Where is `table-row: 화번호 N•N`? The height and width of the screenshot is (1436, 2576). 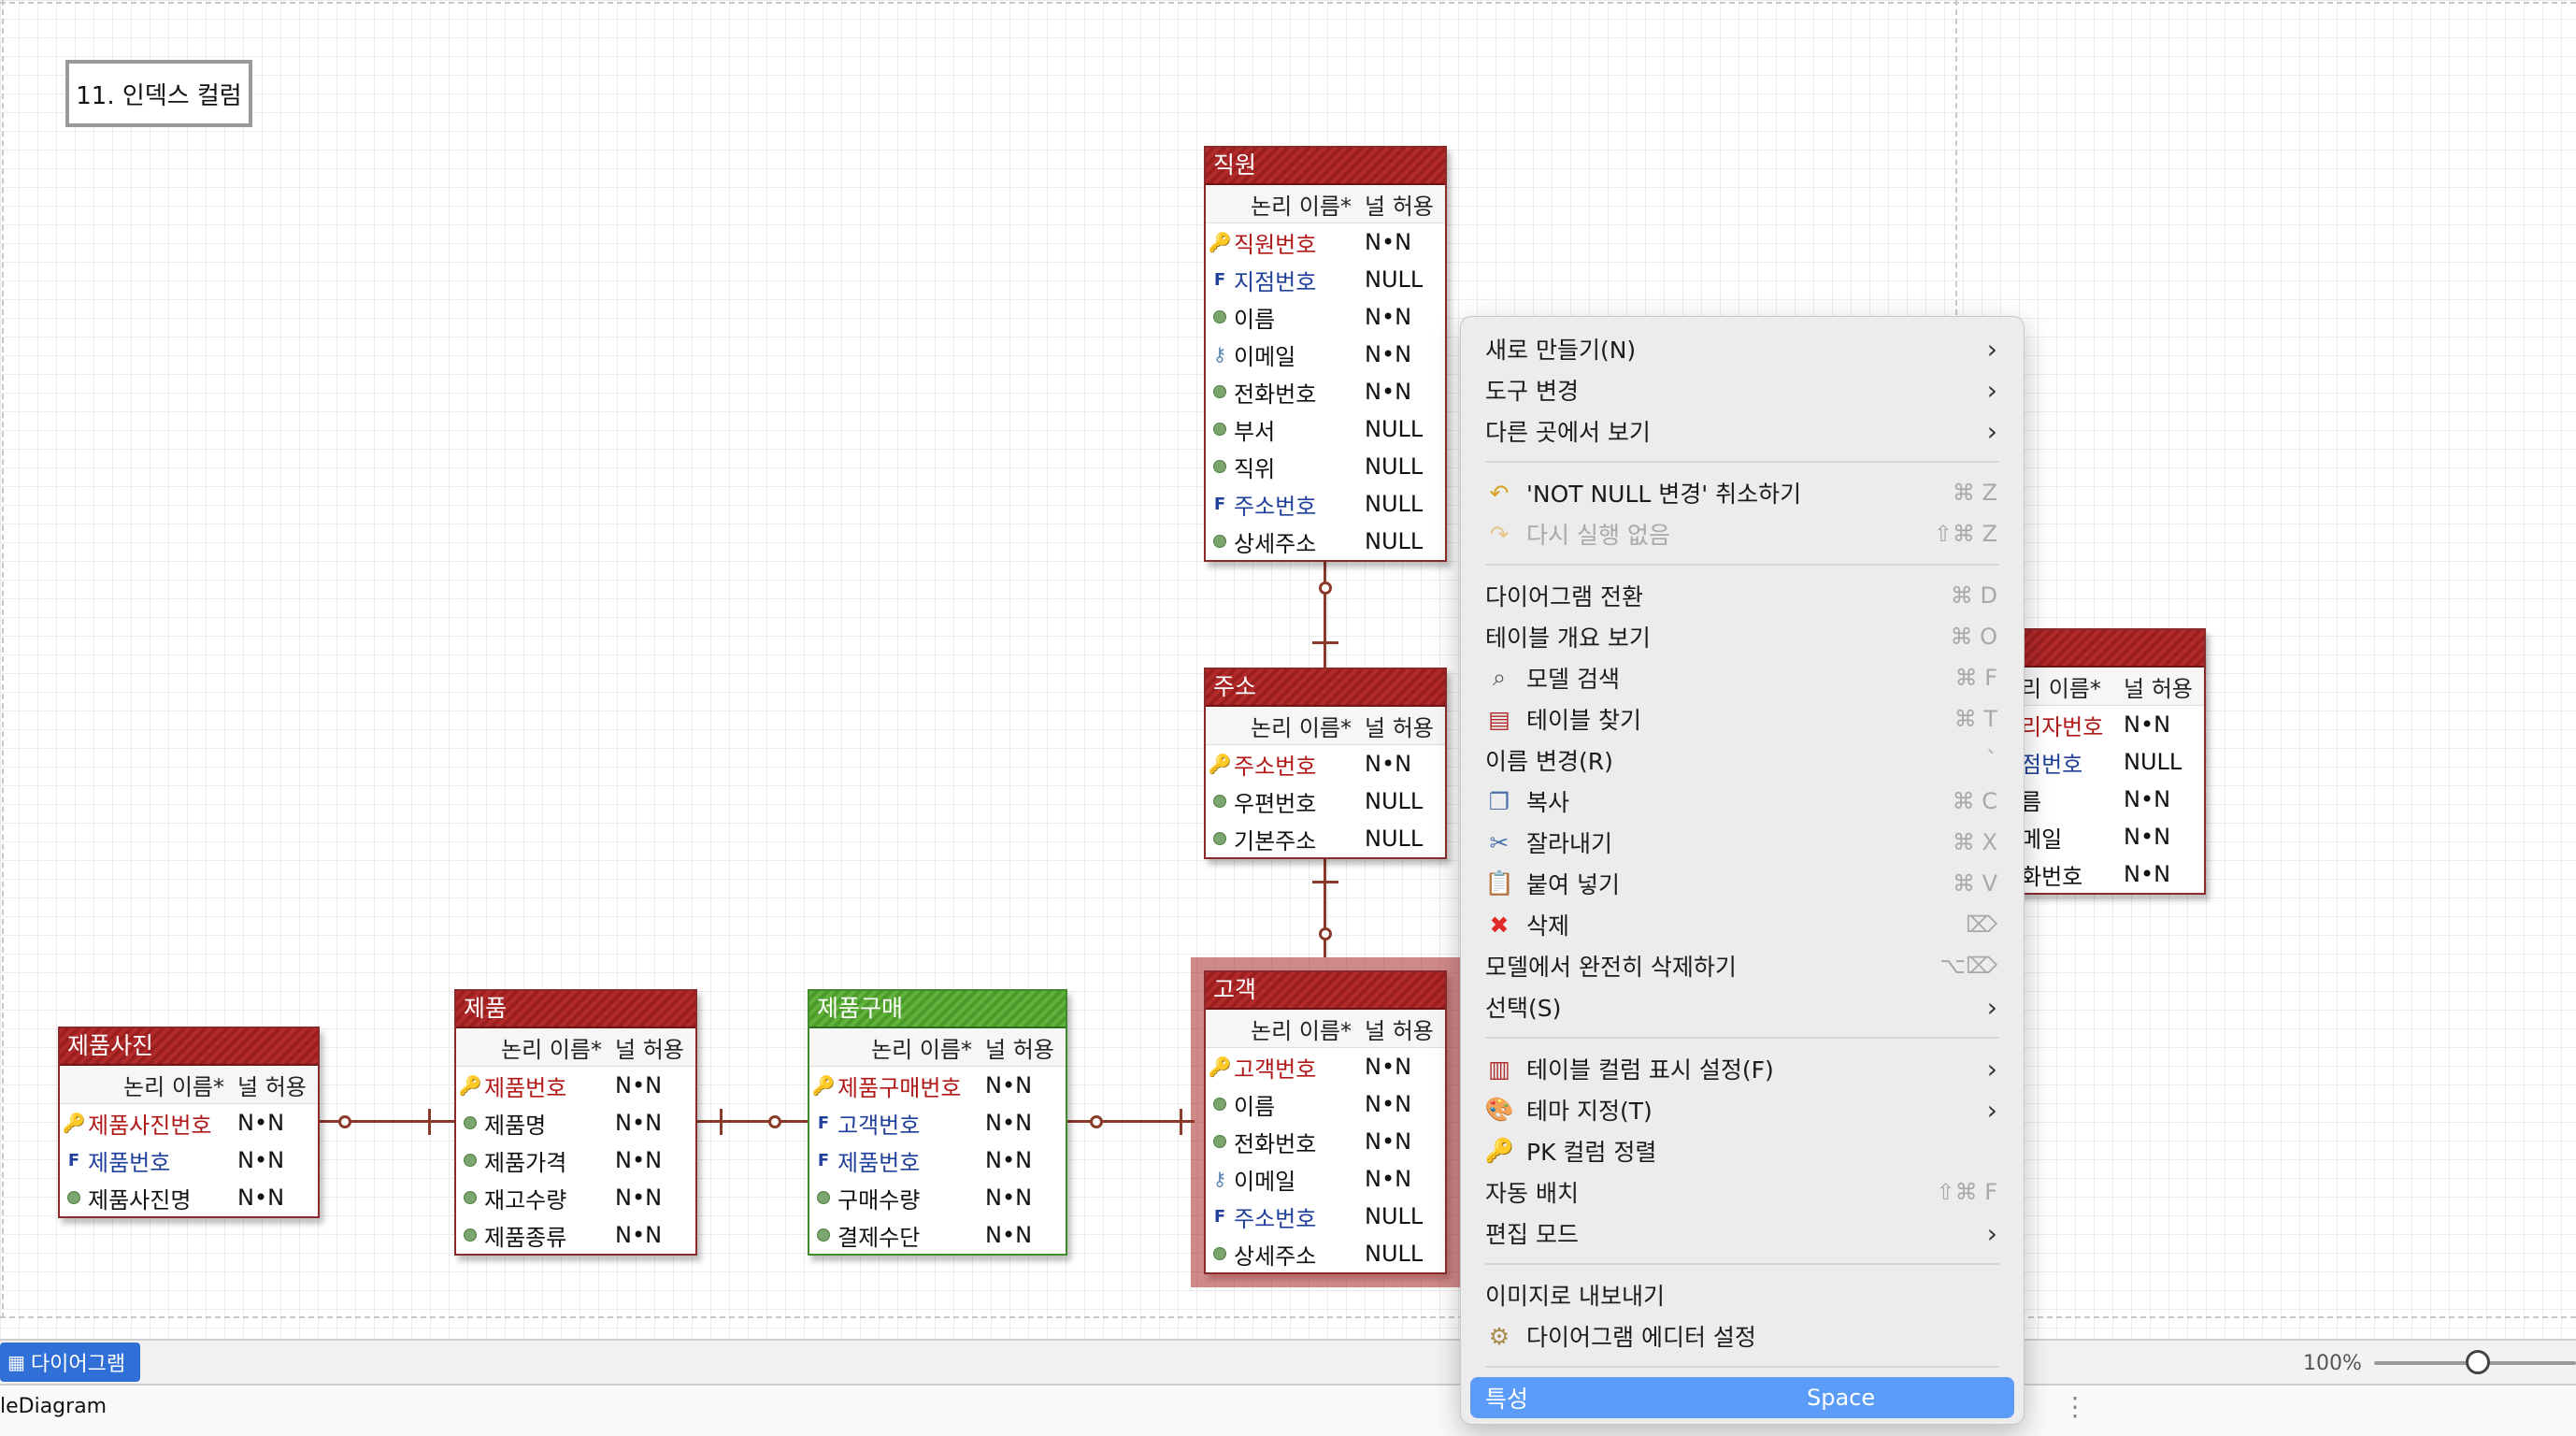
table-row: 화번호 N•N is located at coordinates (2103, 874).